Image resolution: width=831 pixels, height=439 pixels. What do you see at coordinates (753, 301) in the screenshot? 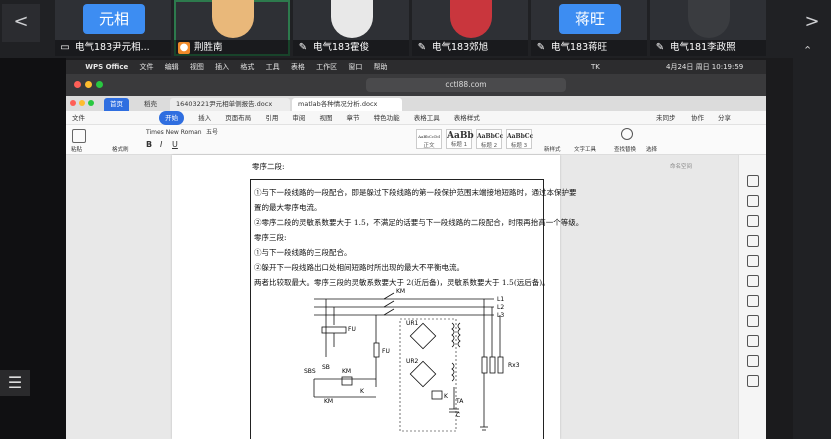
I see `lock-icon` at bounding box center [753, 301].